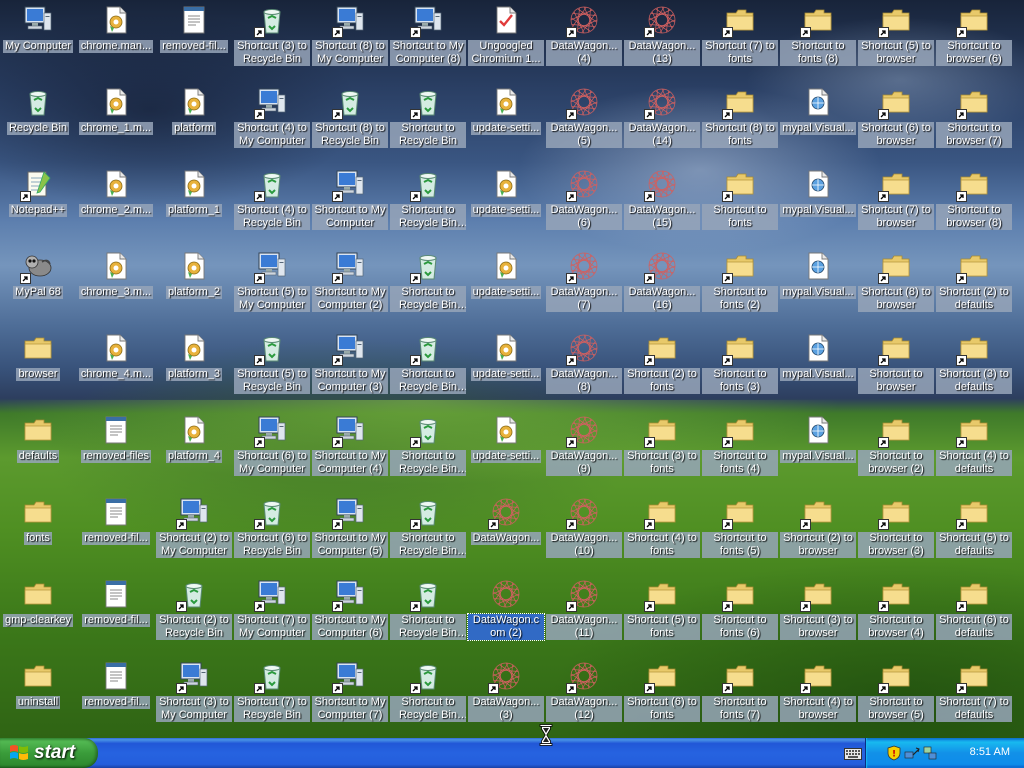 This screenshot has width=1024, height=768. Describe the element at coordinates (194, 288) in the screenshot. I see `desktop-icon-platform-2: platform_2` at that location.